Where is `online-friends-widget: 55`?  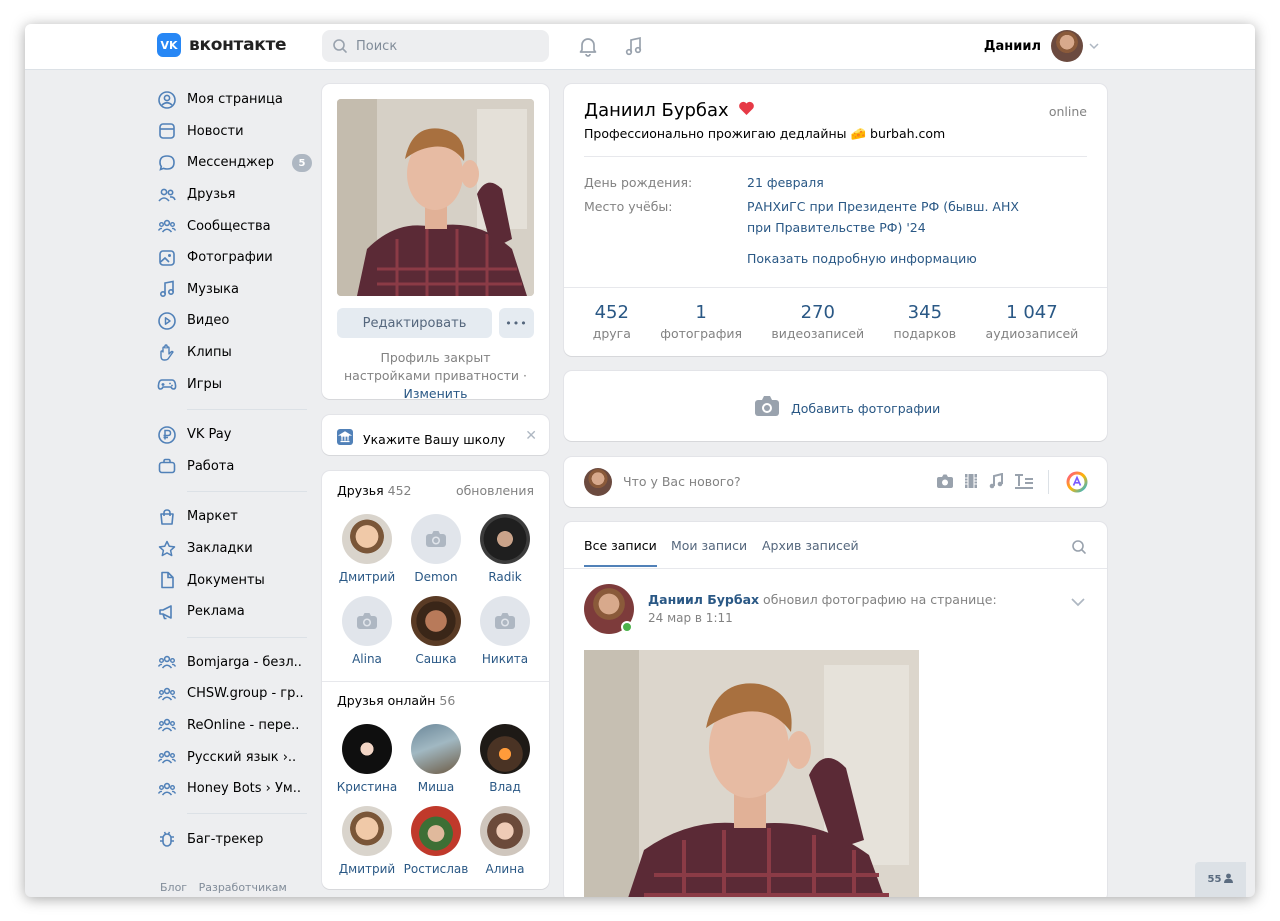 online-friends-widget: 55 is located at coordinates (1220, 879).